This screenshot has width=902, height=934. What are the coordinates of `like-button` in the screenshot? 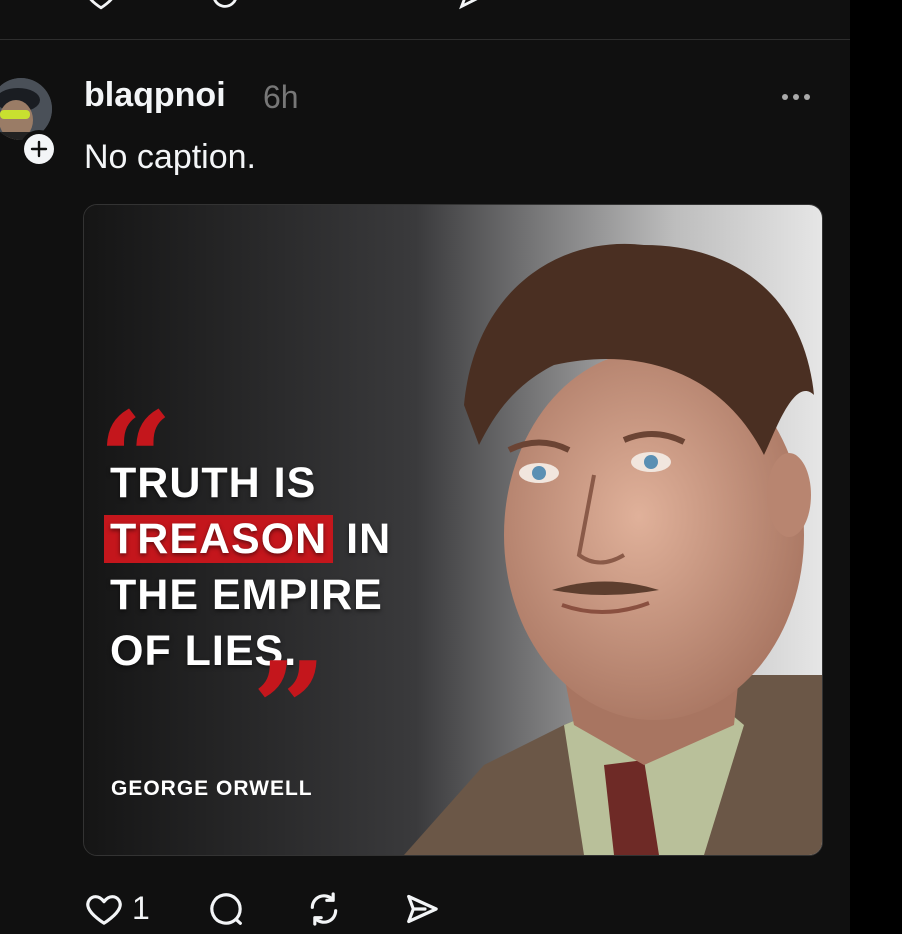 It's located at (104, 909).